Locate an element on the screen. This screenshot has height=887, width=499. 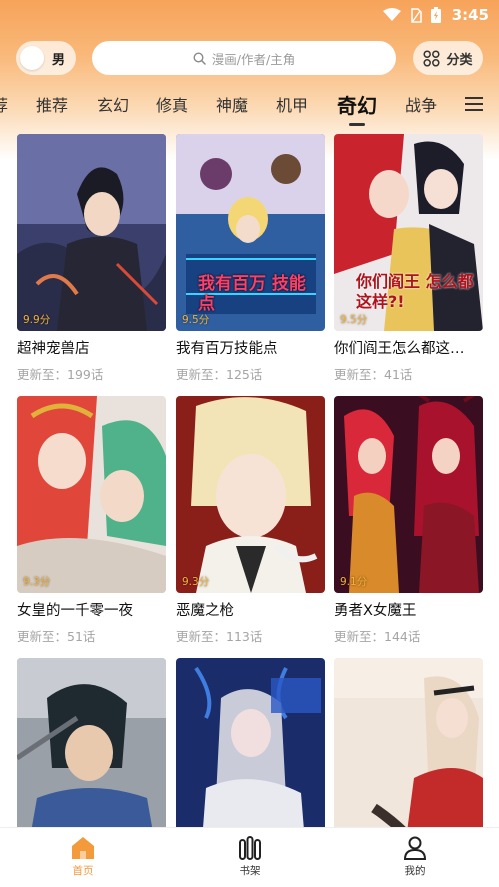
comic-title: 我有百万技能点 is located at coordinates (227, 349).